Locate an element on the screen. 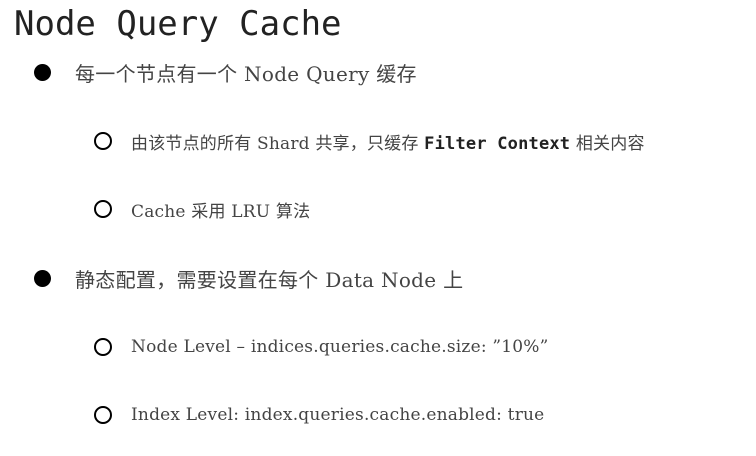 The height and width of the screenshot is (456, 756). sub-bullet-text: Cache 采用 LRU 算法 is located at coordinates (221, 211).